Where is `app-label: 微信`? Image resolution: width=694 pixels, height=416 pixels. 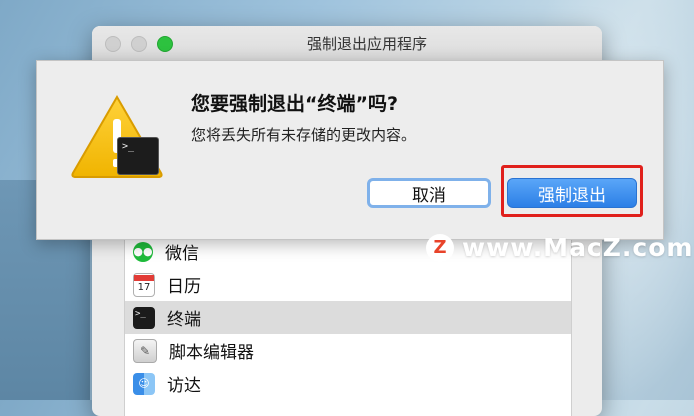 app-label: 微信 is located at coordinates (182, 254).